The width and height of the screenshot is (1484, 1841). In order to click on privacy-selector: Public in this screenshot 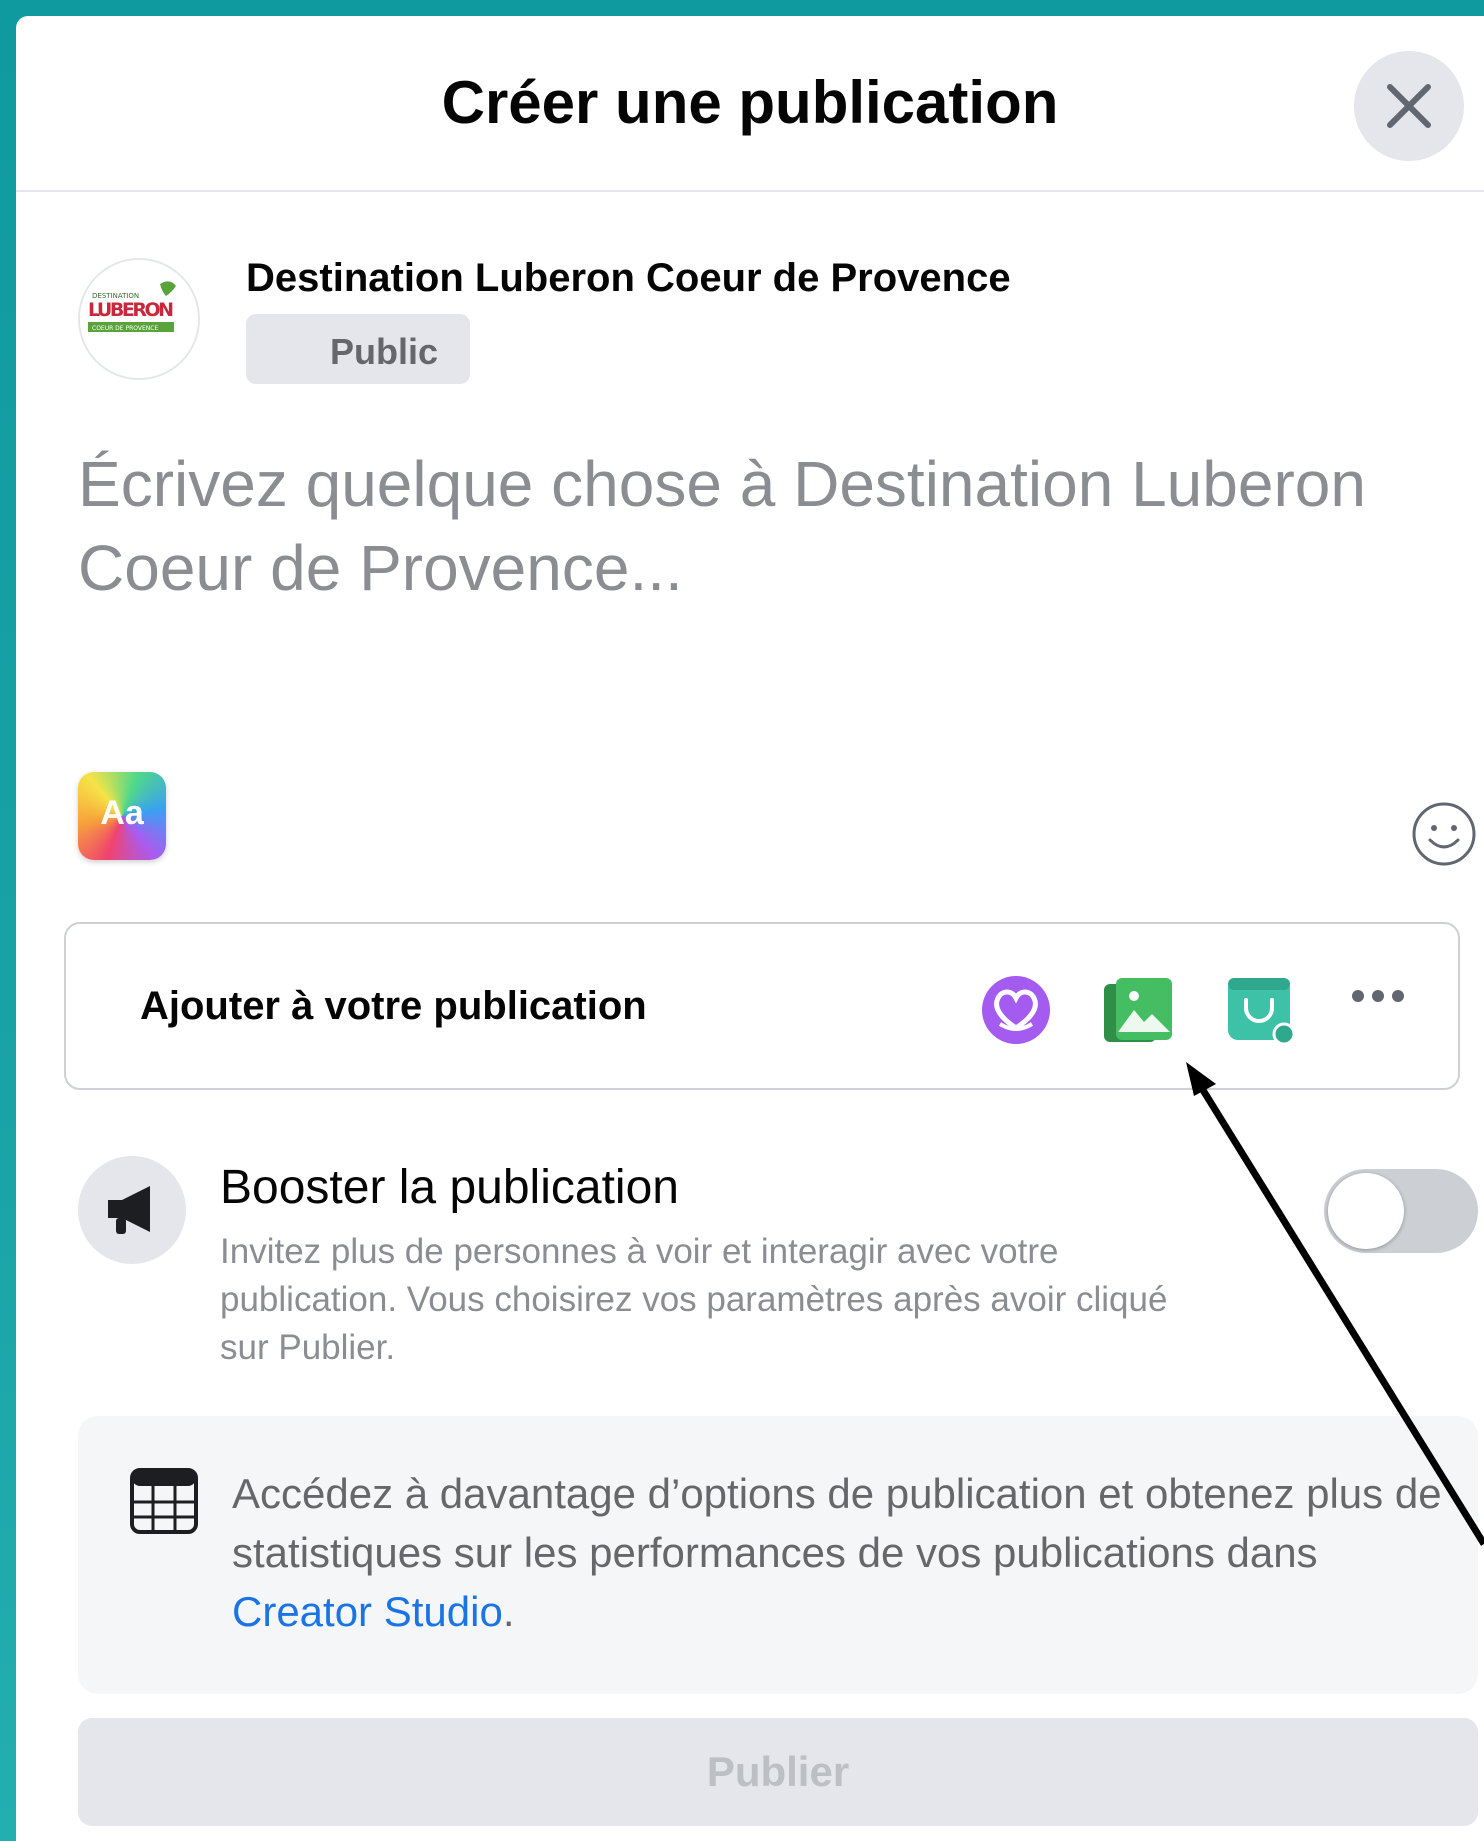, I will do `click(358, 349)`.